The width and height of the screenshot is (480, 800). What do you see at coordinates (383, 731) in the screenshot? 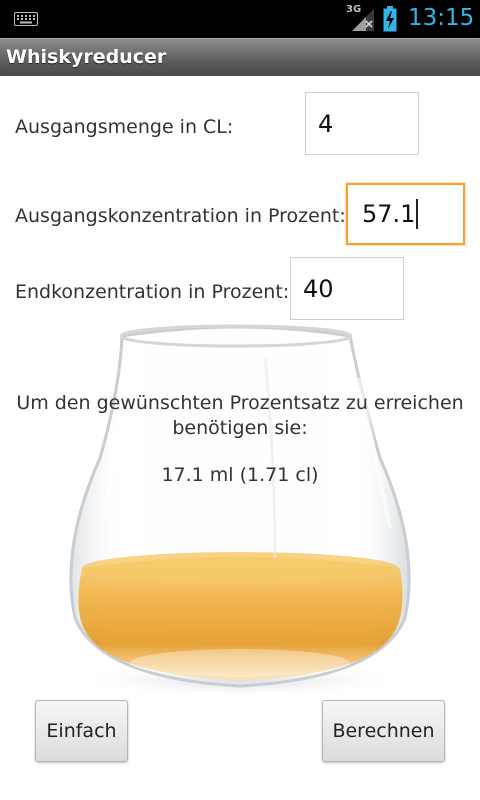
I see `calculate-button: Berechnen` at bounding box center [383, 731].